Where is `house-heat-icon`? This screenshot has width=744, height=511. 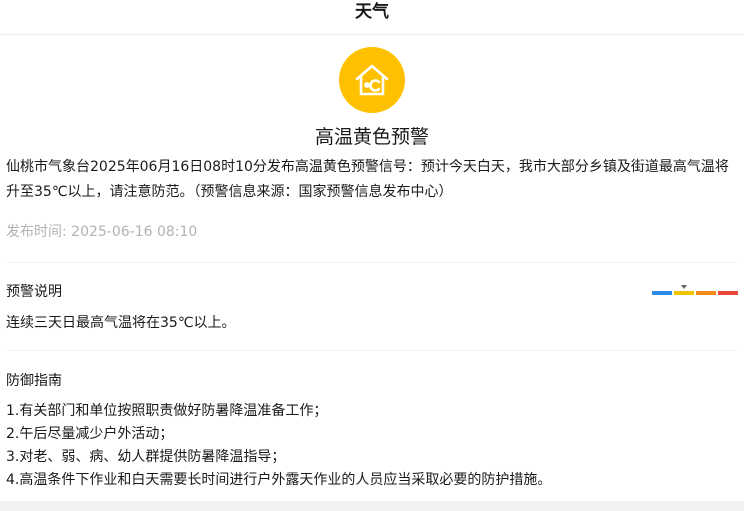 house-heat-icon is located at coordinates (372, 80).